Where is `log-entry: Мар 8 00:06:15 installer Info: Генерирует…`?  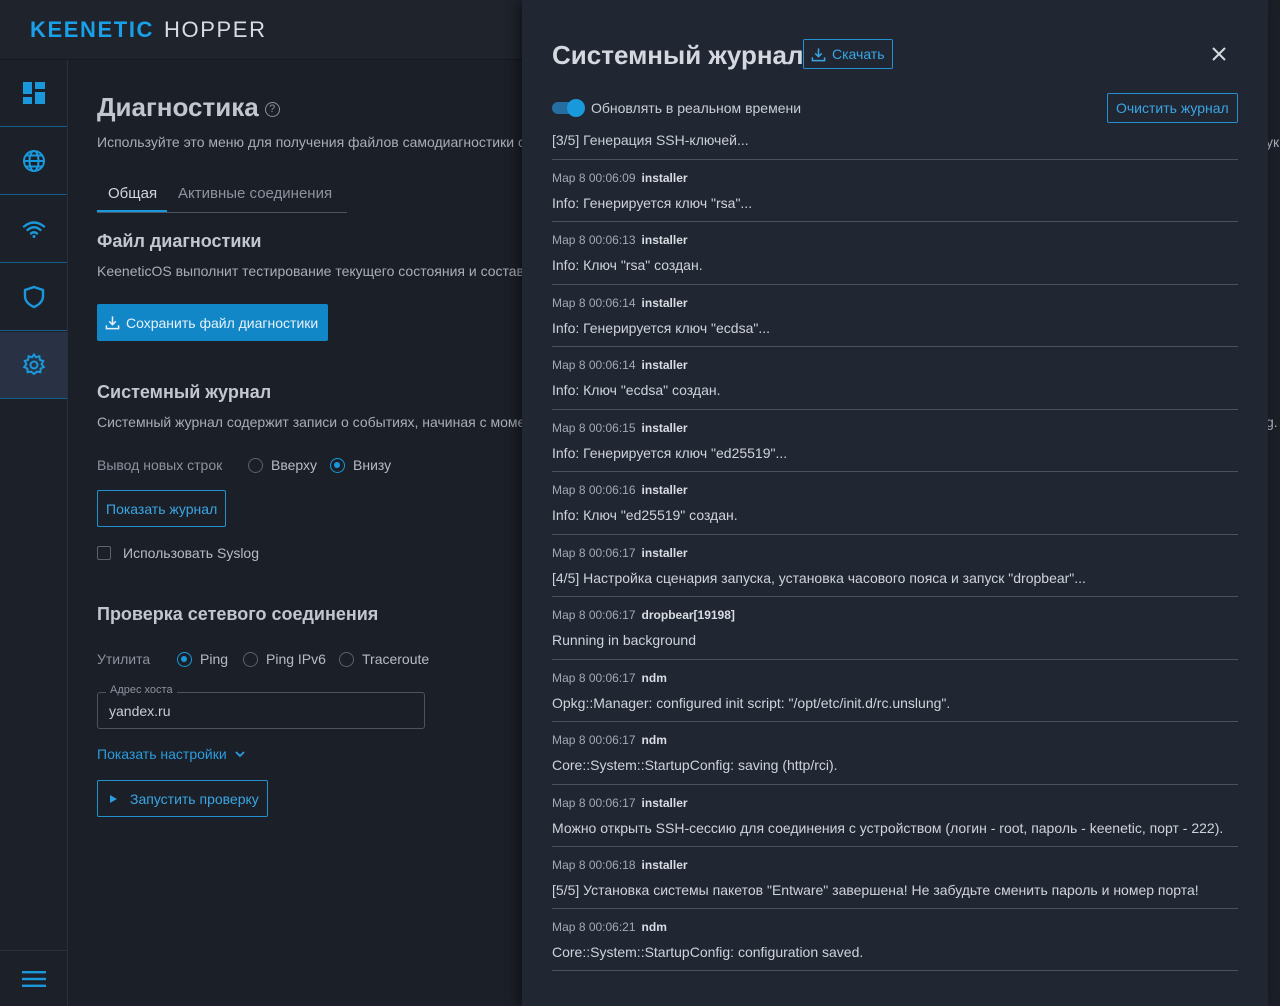 log-entry: Мар 8 00:06:15 installer Info: Генерирует… is located at coordinates (895, 441).